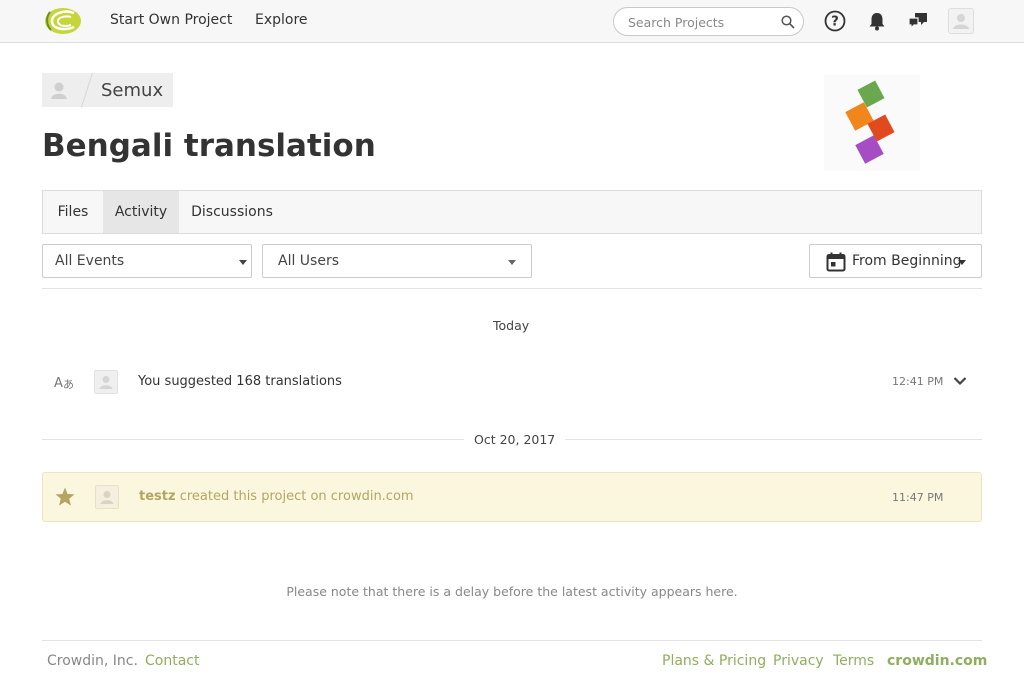 This screenshot has height=683, width=1024. What do you see at coordinates (132, 90) in the screenshot?
I see `breadcrumb-owner-link: Semux` at bounding box center [132, 90].